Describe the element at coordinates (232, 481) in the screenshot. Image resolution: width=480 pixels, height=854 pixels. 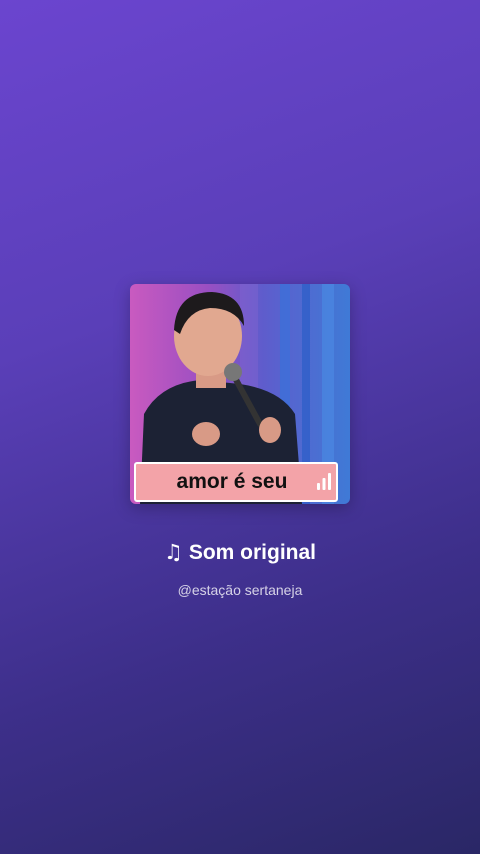
I see `caption-text: amor é seu` at that location.